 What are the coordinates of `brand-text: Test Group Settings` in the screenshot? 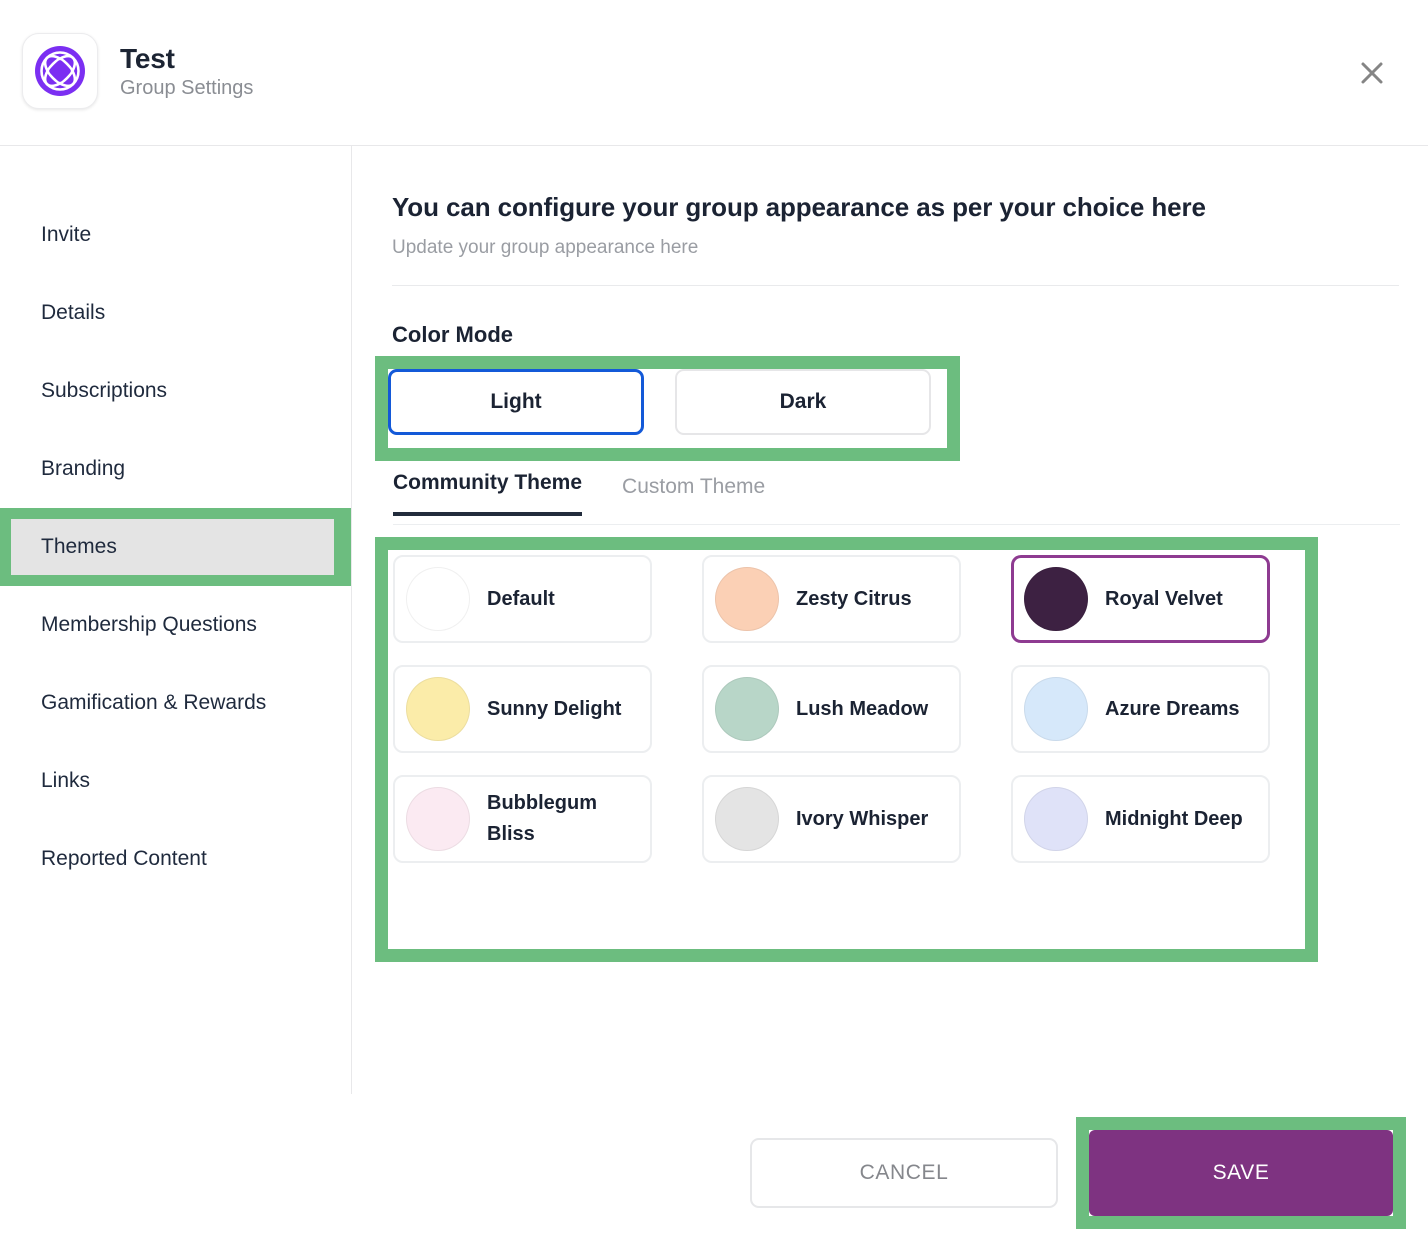 It's located at (187, 70).